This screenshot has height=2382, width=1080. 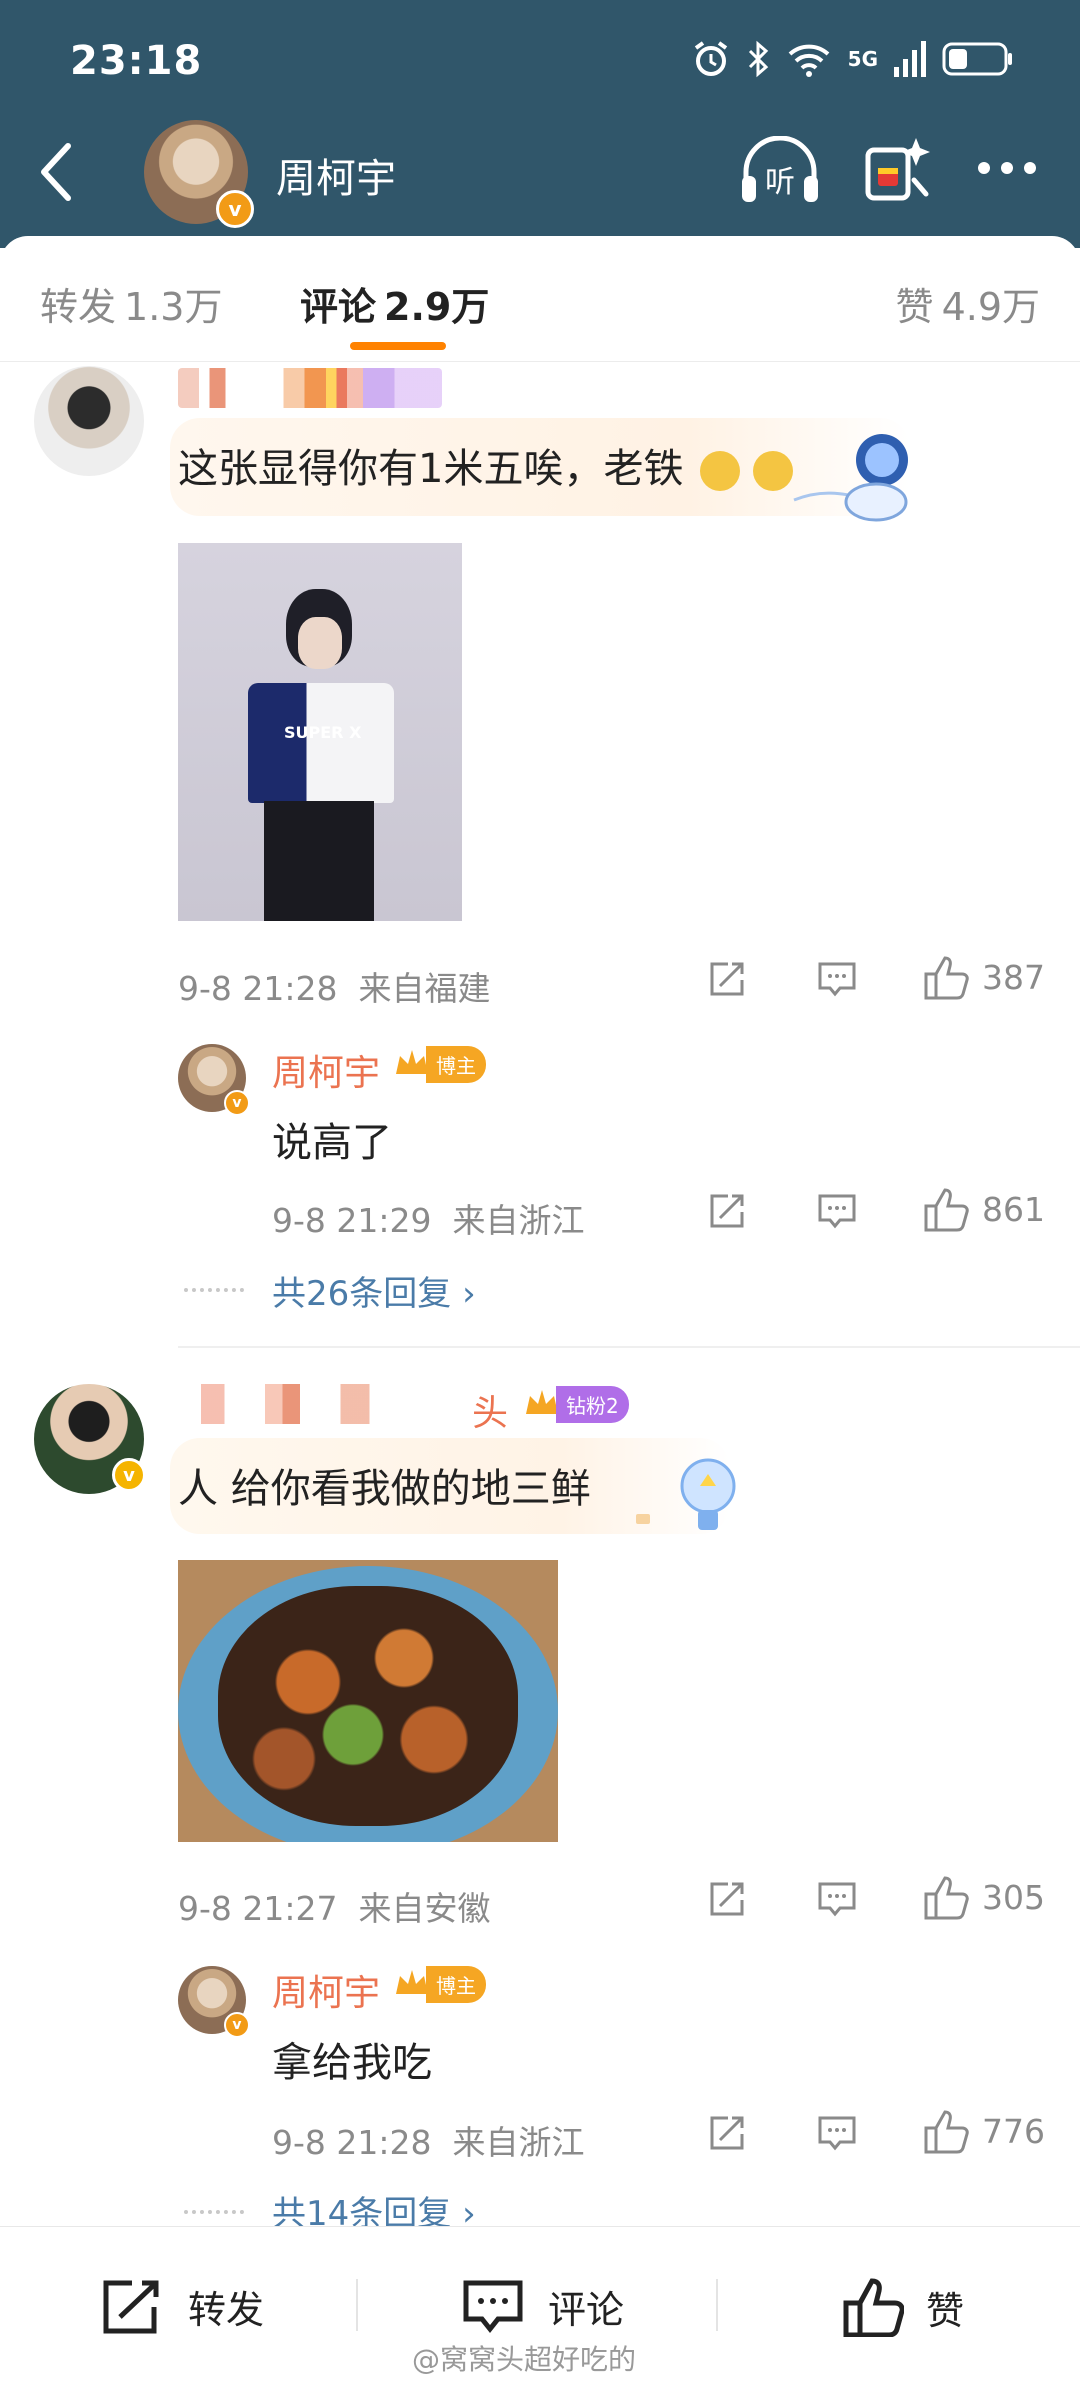 What do you see at coordinates (809, 60) in the screenshot?
I see `wifi-icon` at bounding box center [809, 60].